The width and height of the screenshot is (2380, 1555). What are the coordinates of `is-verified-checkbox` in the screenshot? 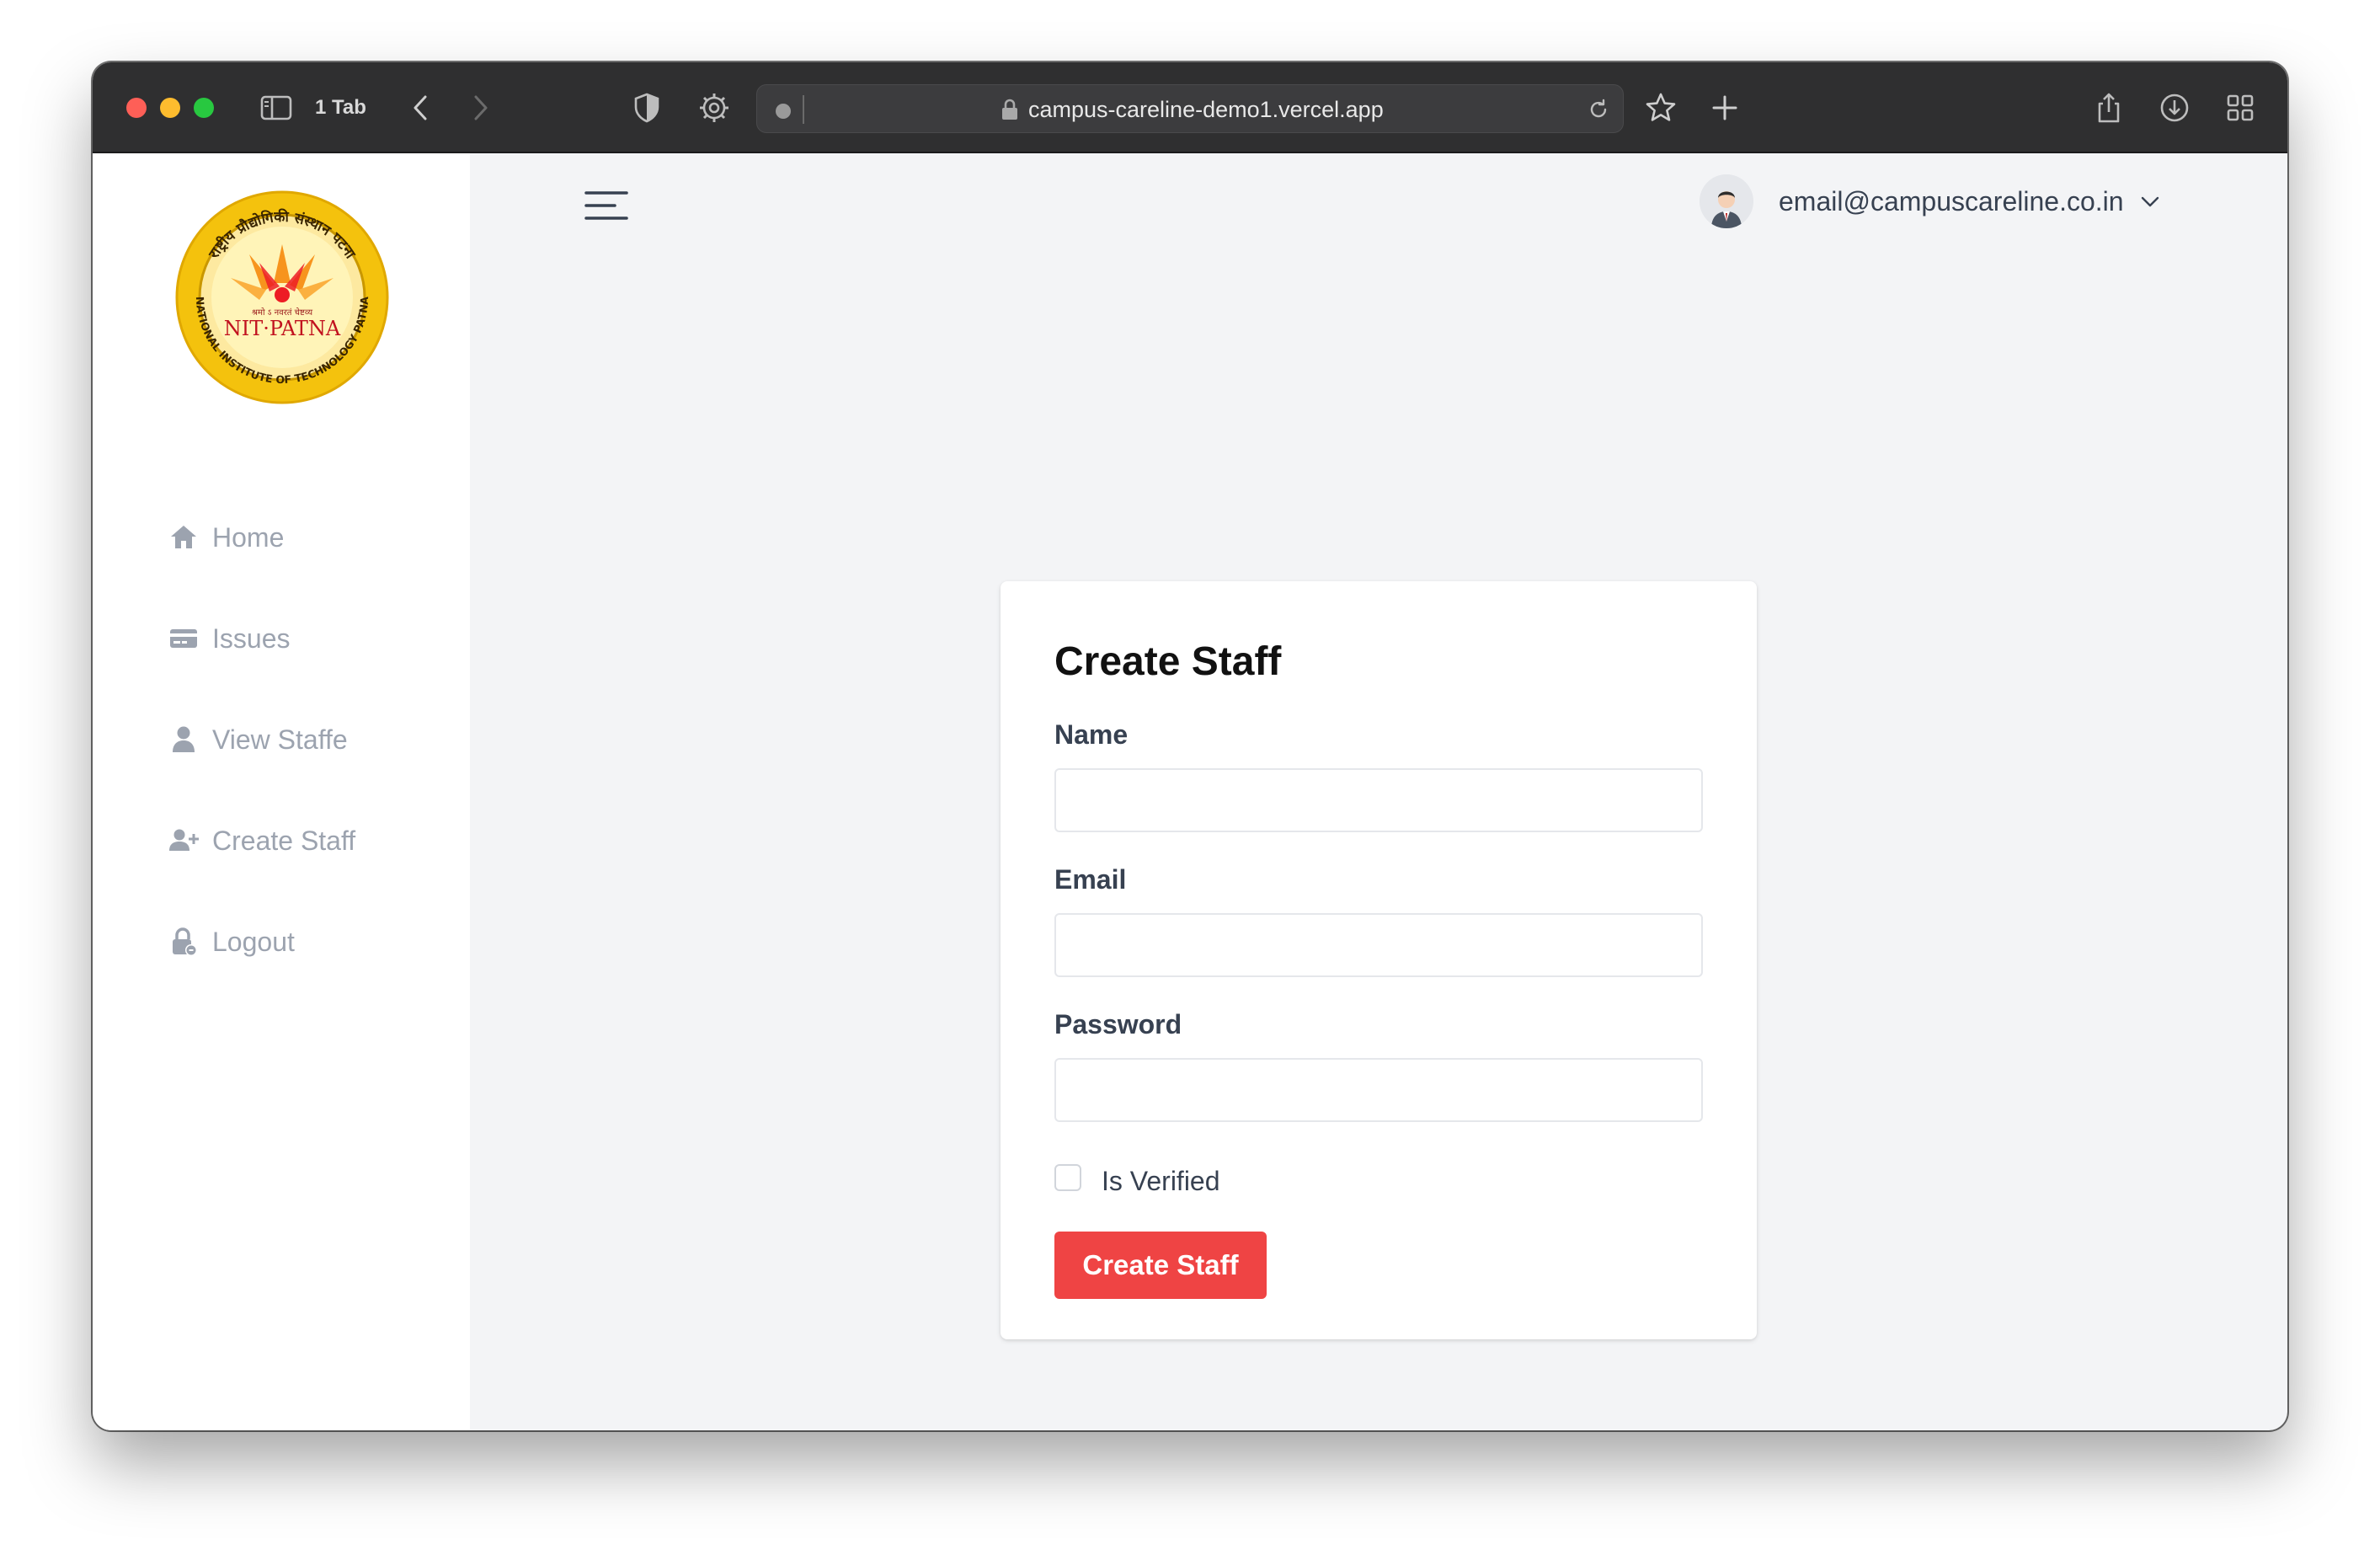 It's located at (1067, 1177).